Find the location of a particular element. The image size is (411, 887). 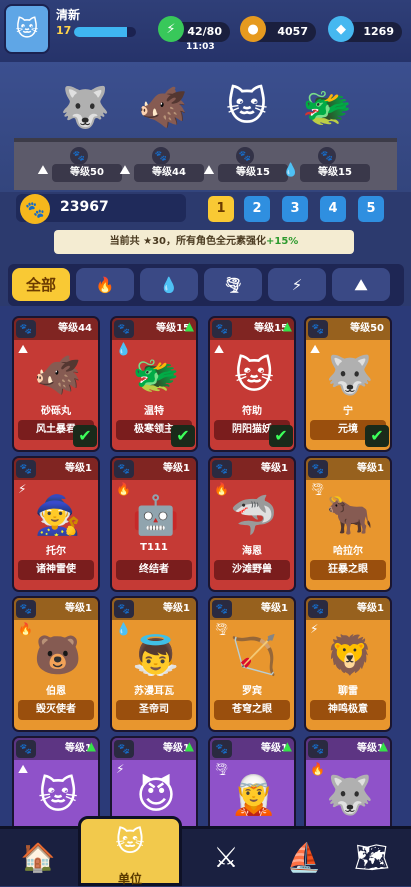

unit-title: 狂暴之眼 is located at coordinates (348, 570).